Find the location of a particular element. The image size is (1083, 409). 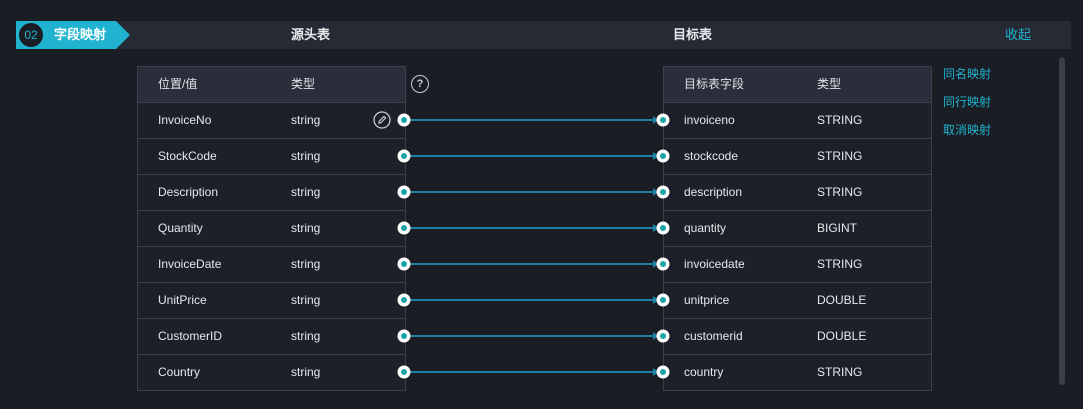

target-field-name: invoiceno is located at coordinates (709, 120).